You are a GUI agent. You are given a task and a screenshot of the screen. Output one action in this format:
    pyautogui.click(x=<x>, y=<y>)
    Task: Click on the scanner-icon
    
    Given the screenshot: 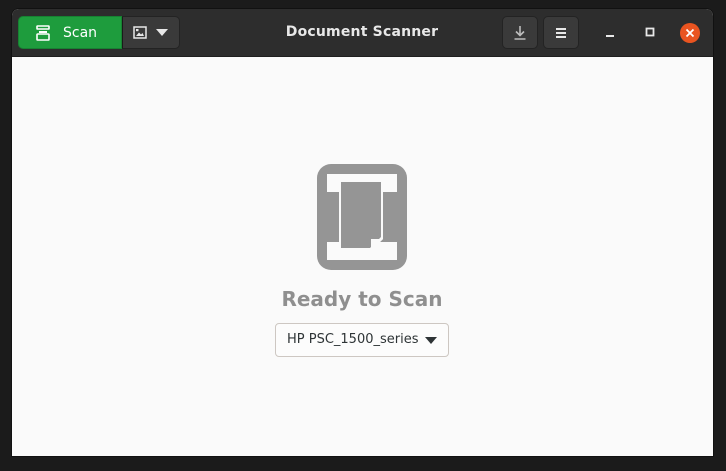 What is the action you would take?
    pyautogui.click(x=43, y=33)
    